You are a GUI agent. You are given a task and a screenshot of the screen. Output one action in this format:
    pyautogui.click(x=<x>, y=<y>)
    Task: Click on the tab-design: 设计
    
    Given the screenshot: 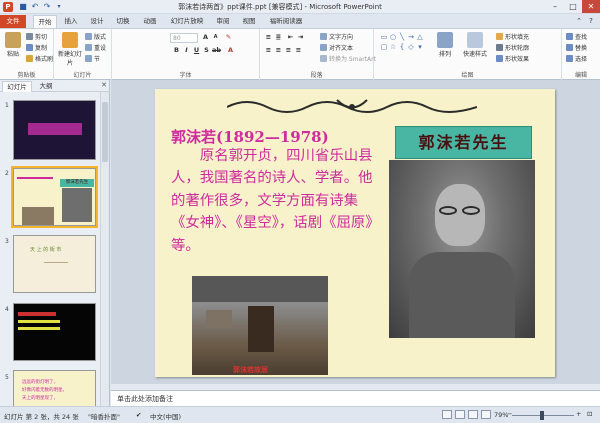 What is the action you would take?
    pyautogui.click(x=97, y=21)
    